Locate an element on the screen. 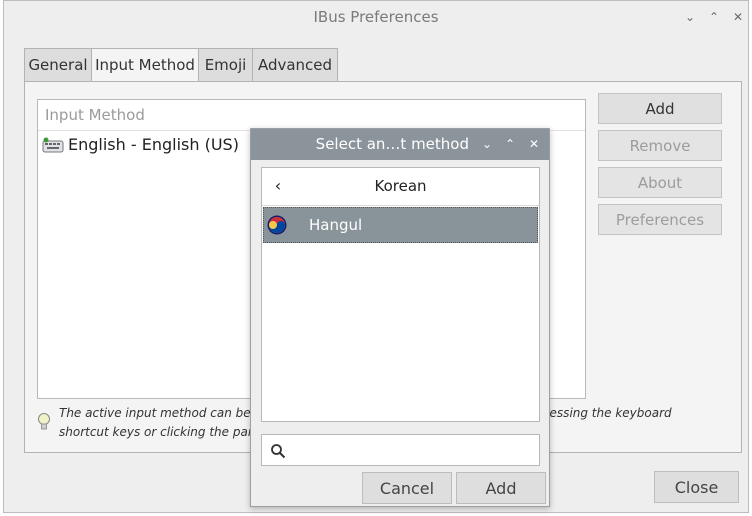 This screenshot has height=516, width=752. dialog-close-icon: ✕ is located at coordinates (534, 144).